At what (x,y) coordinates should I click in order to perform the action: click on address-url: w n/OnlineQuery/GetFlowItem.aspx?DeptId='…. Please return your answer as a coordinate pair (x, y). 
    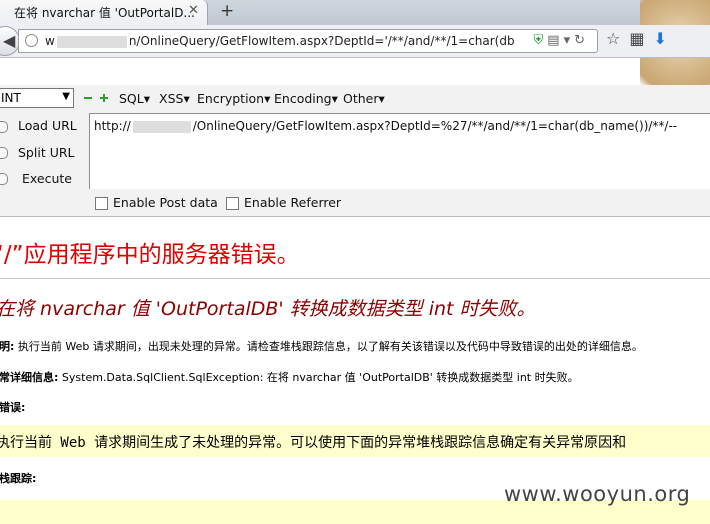
    Looking at the image, I should click on (280, 41).